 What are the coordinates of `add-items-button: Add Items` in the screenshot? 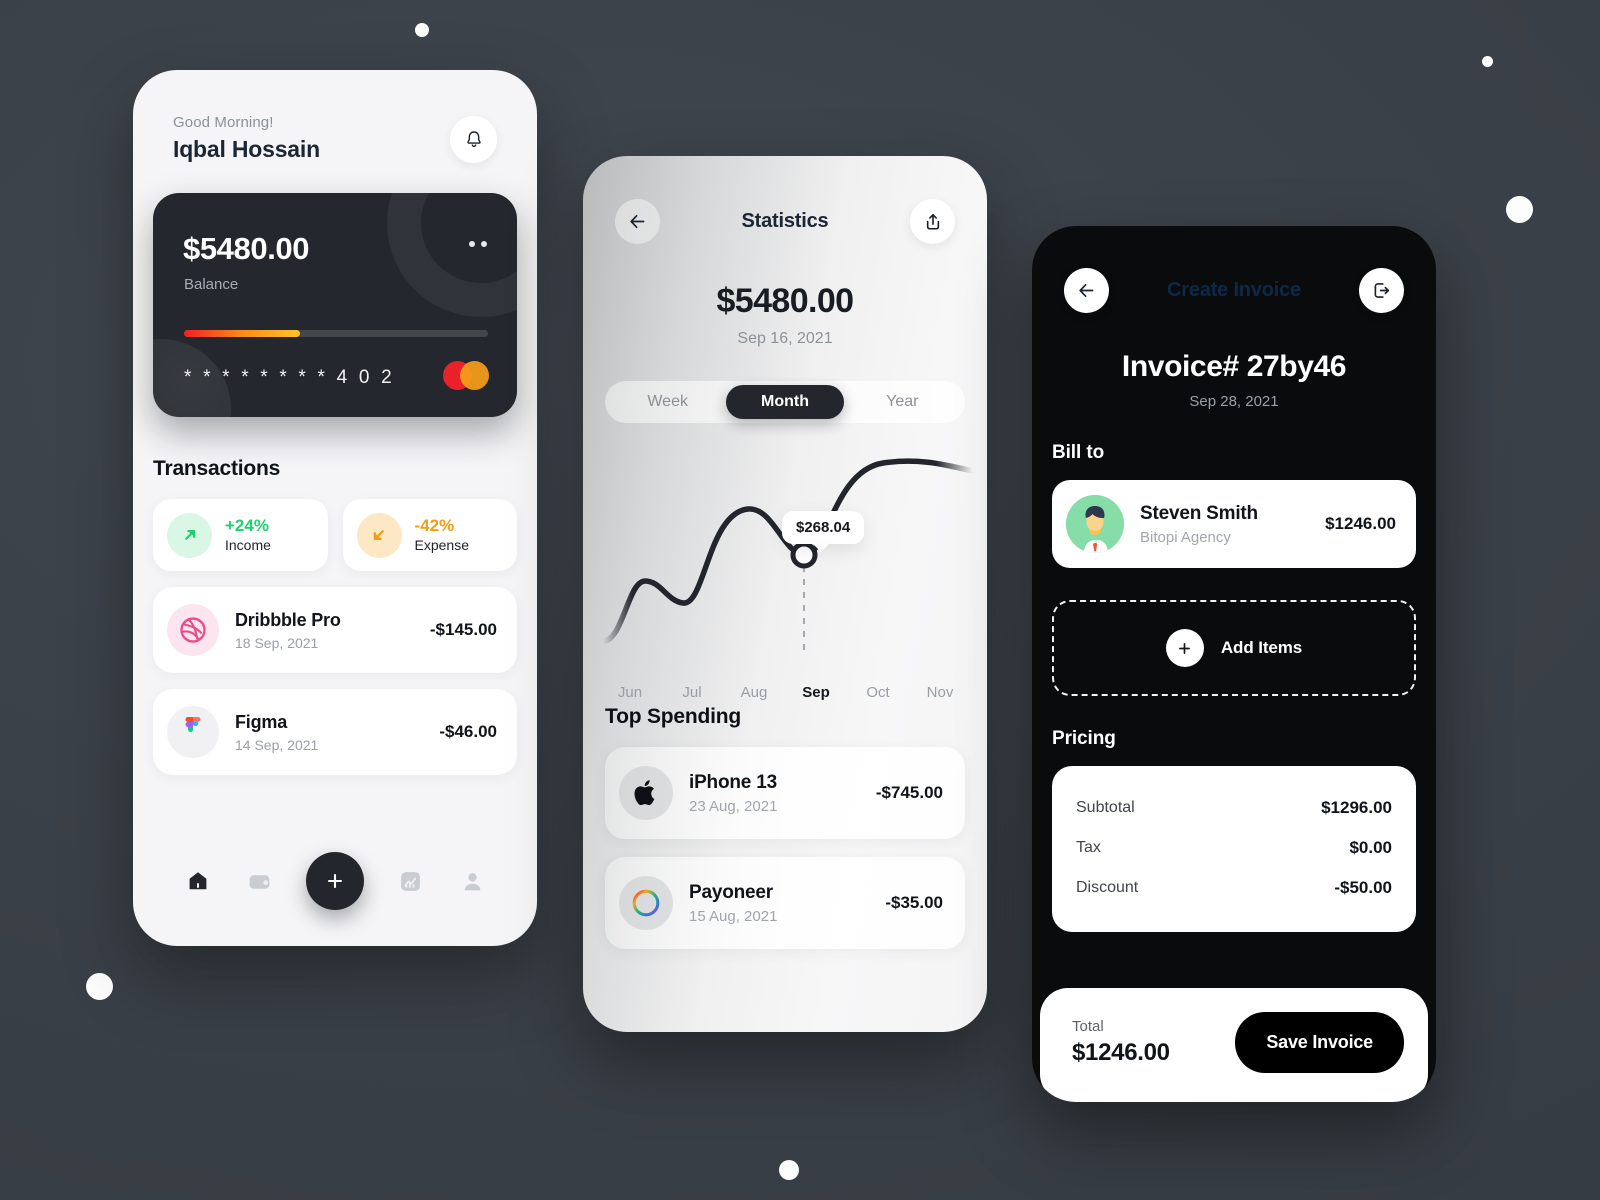 It's located at (1234, 648).